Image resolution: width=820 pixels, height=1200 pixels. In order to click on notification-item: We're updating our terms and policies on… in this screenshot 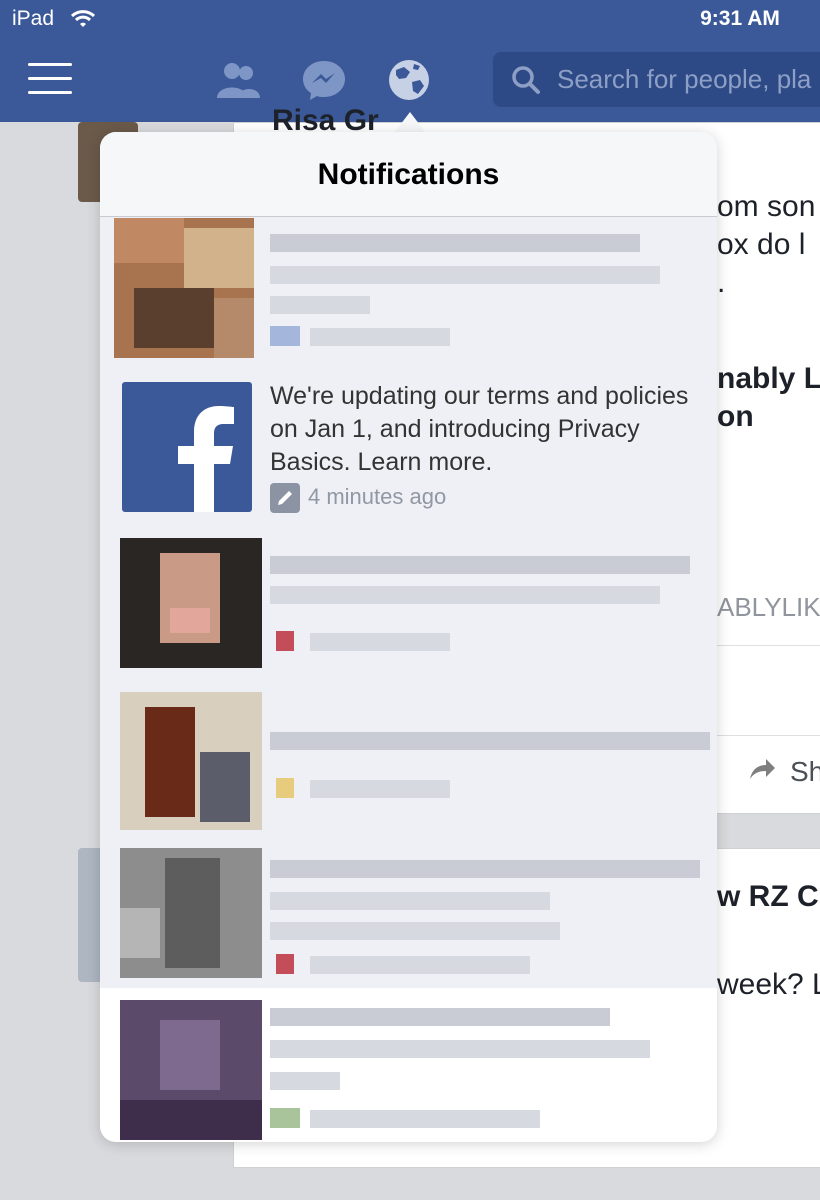, I will do `click(408, 450)`.